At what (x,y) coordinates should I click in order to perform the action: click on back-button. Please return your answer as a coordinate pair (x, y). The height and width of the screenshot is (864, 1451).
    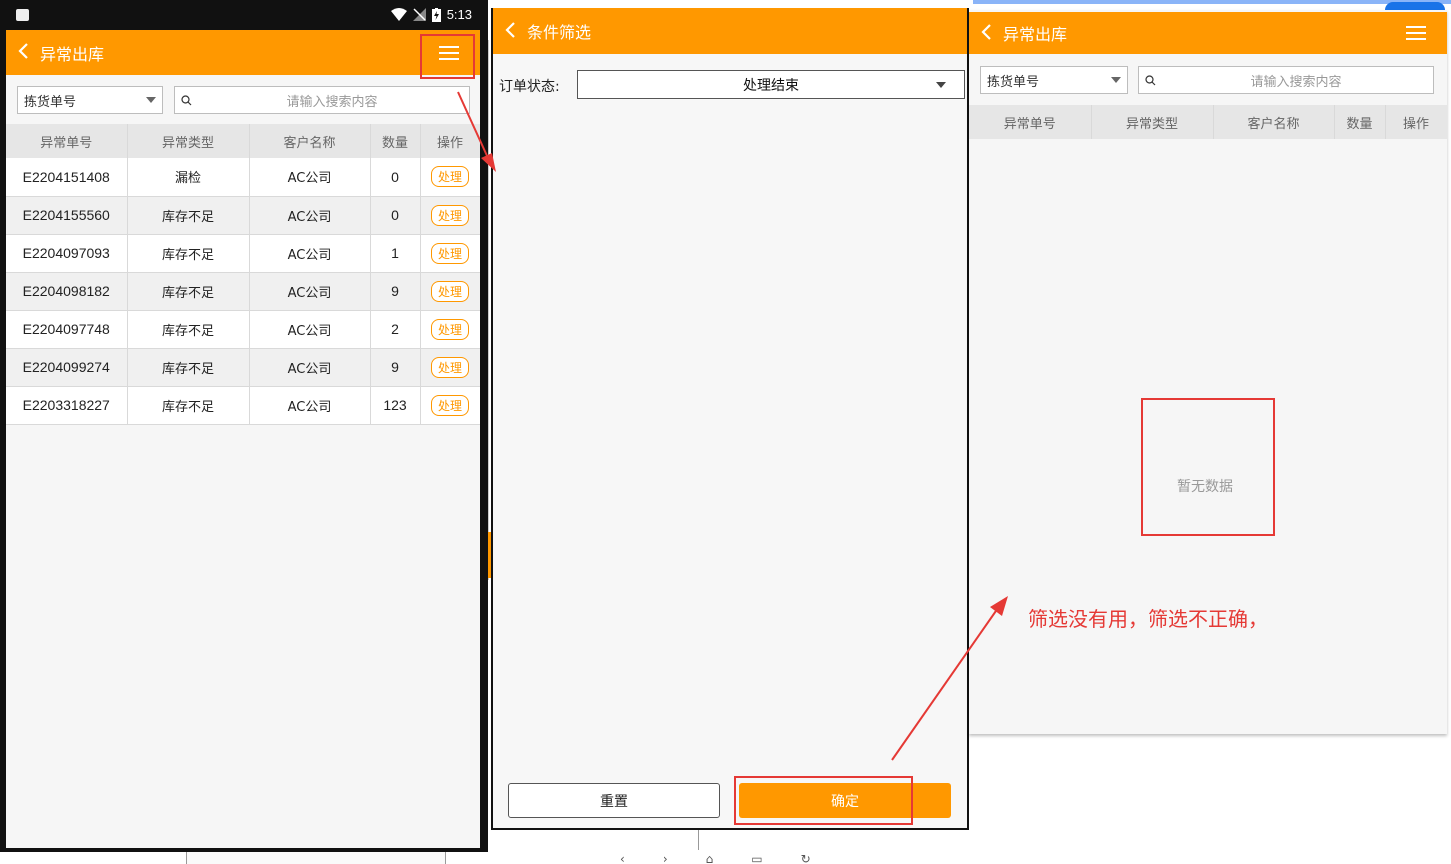
    Looking at the image, I should click on (23, 52).